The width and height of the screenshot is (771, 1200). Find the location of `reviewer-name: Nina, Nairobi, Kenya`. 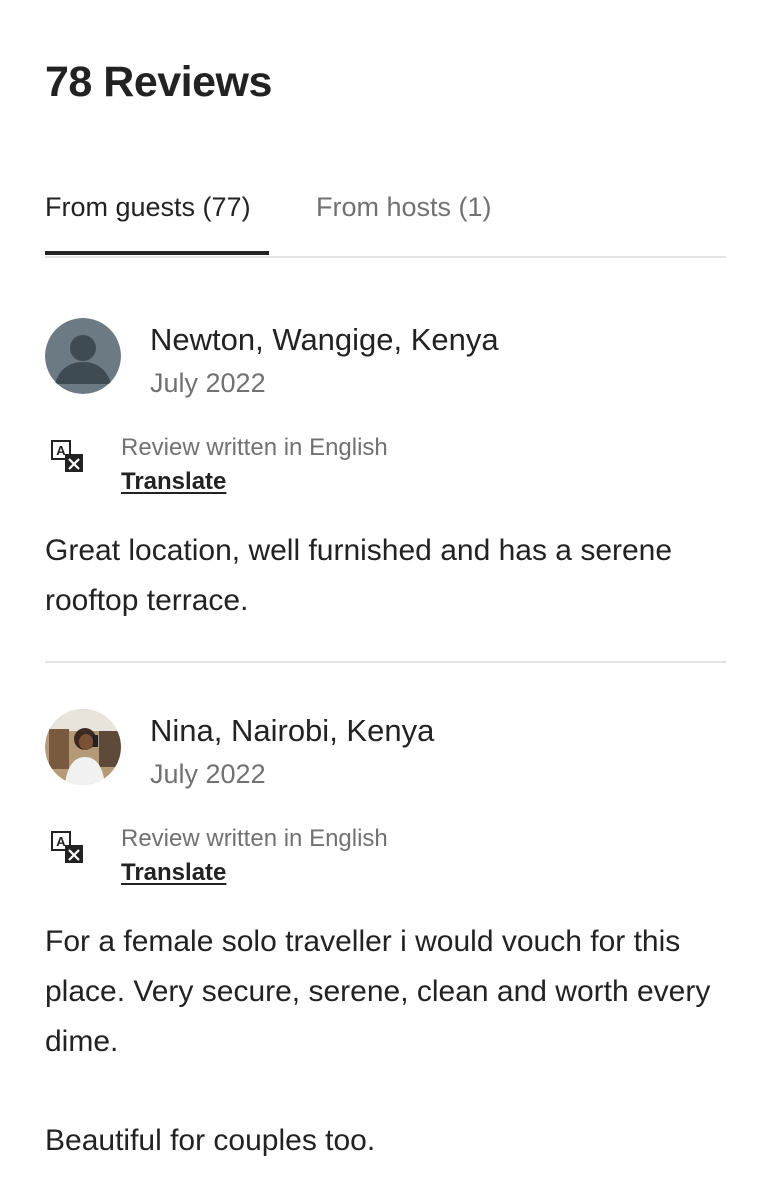

reviewer-name: Nina, Nairobi, Kenya is located at coordinates (292, 730).